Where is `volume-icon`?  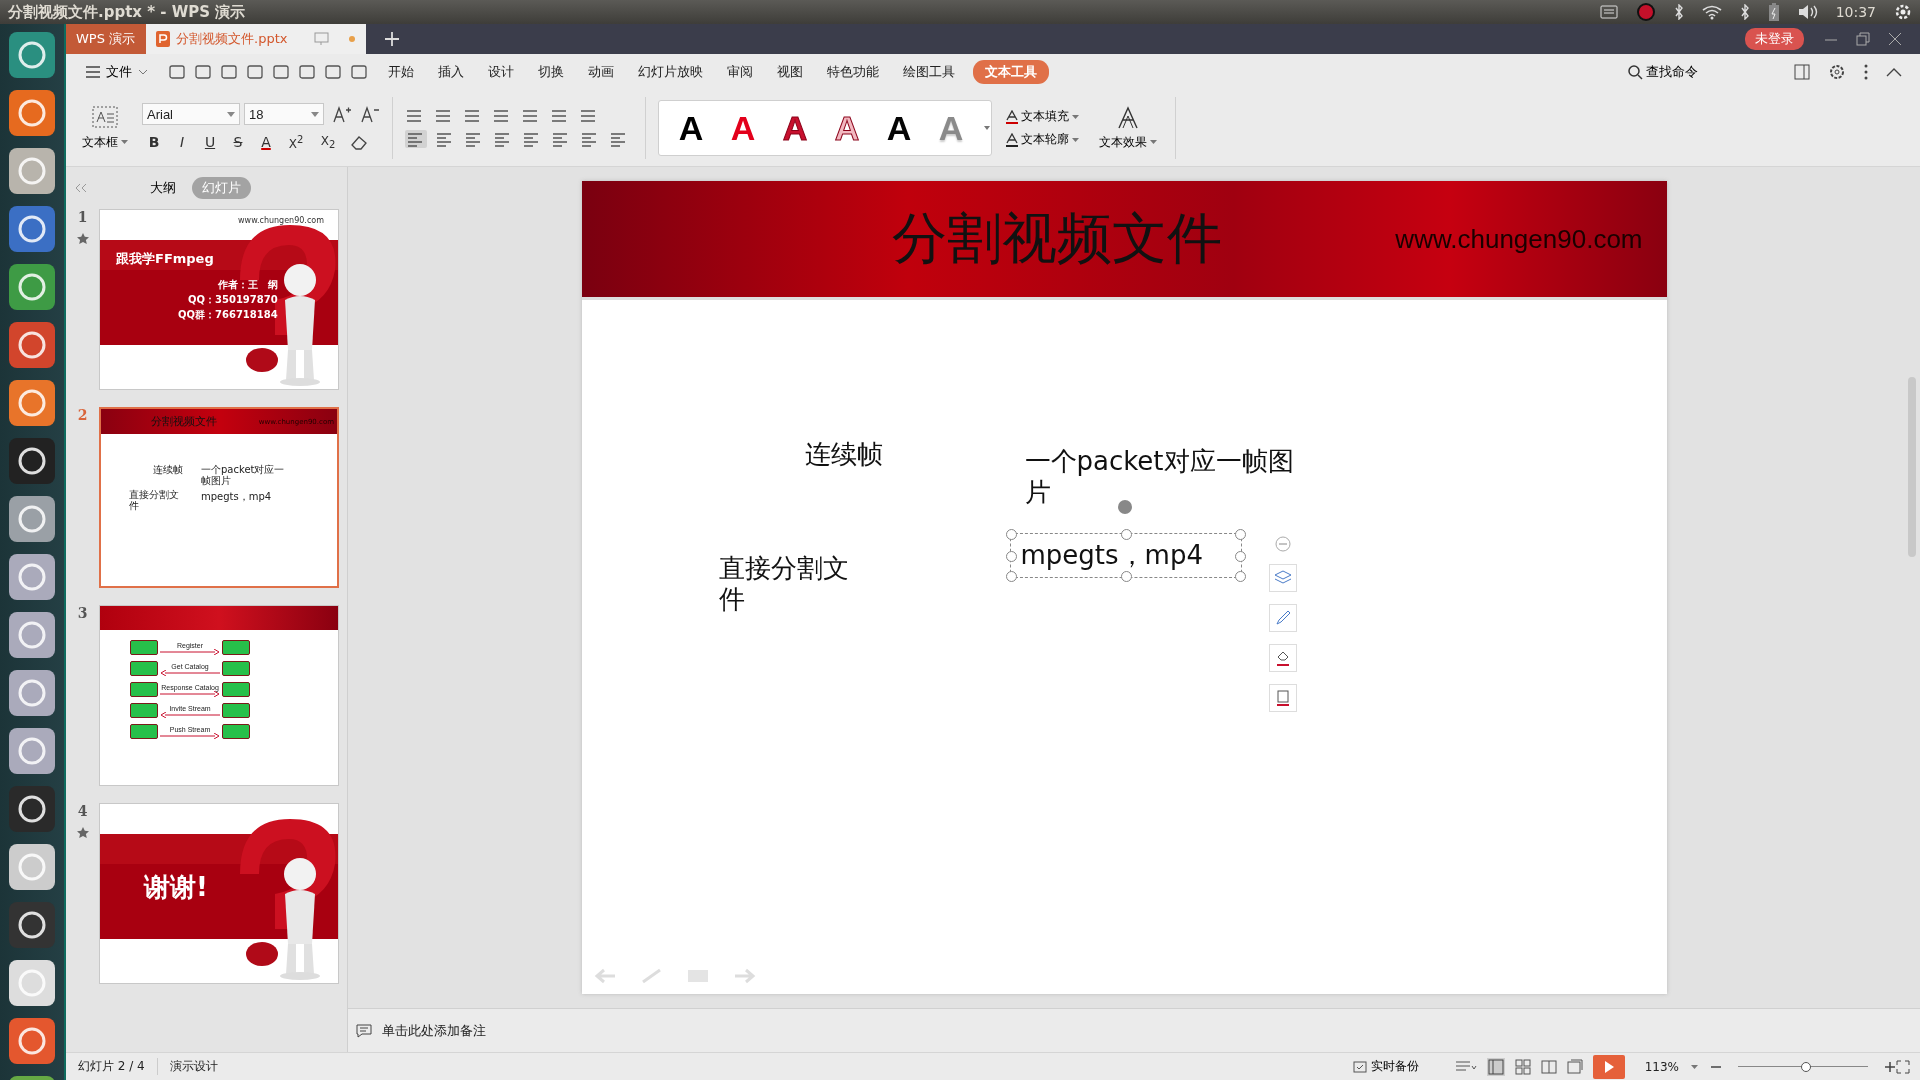 volume-icon is located at coordinates (1807, 12).